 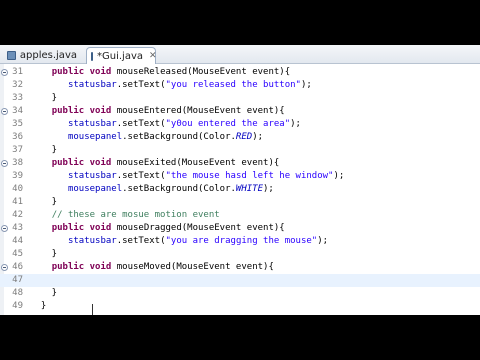 I want to click on line-number: 40, so click(x=17, y=189).